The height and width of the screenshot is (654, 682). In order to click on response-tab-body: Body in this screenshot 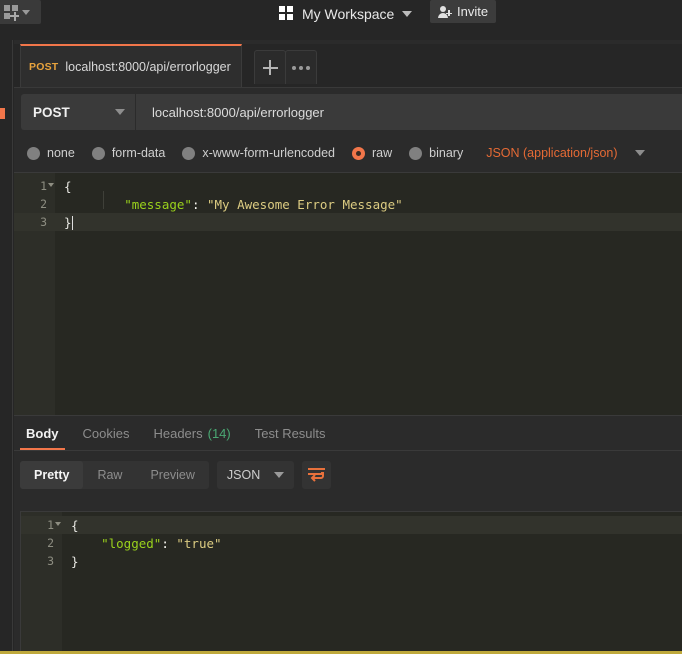, I will do `click(42, 433)`.